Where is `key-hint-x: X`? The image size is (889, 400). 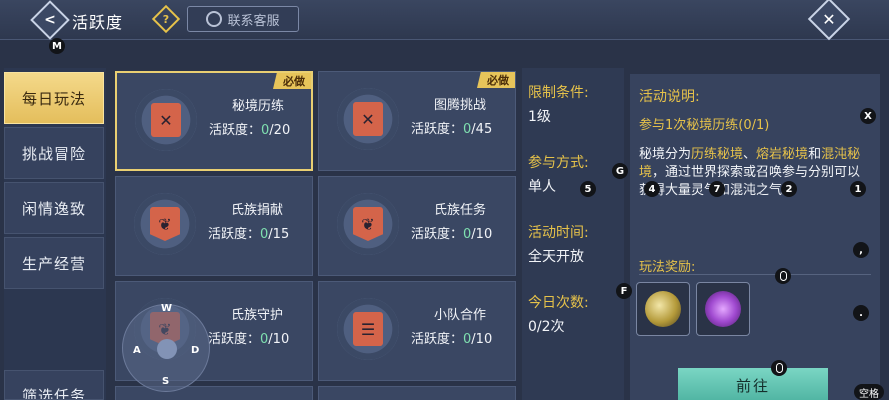
key-hint-x: X is located at coordinates (868, 116).